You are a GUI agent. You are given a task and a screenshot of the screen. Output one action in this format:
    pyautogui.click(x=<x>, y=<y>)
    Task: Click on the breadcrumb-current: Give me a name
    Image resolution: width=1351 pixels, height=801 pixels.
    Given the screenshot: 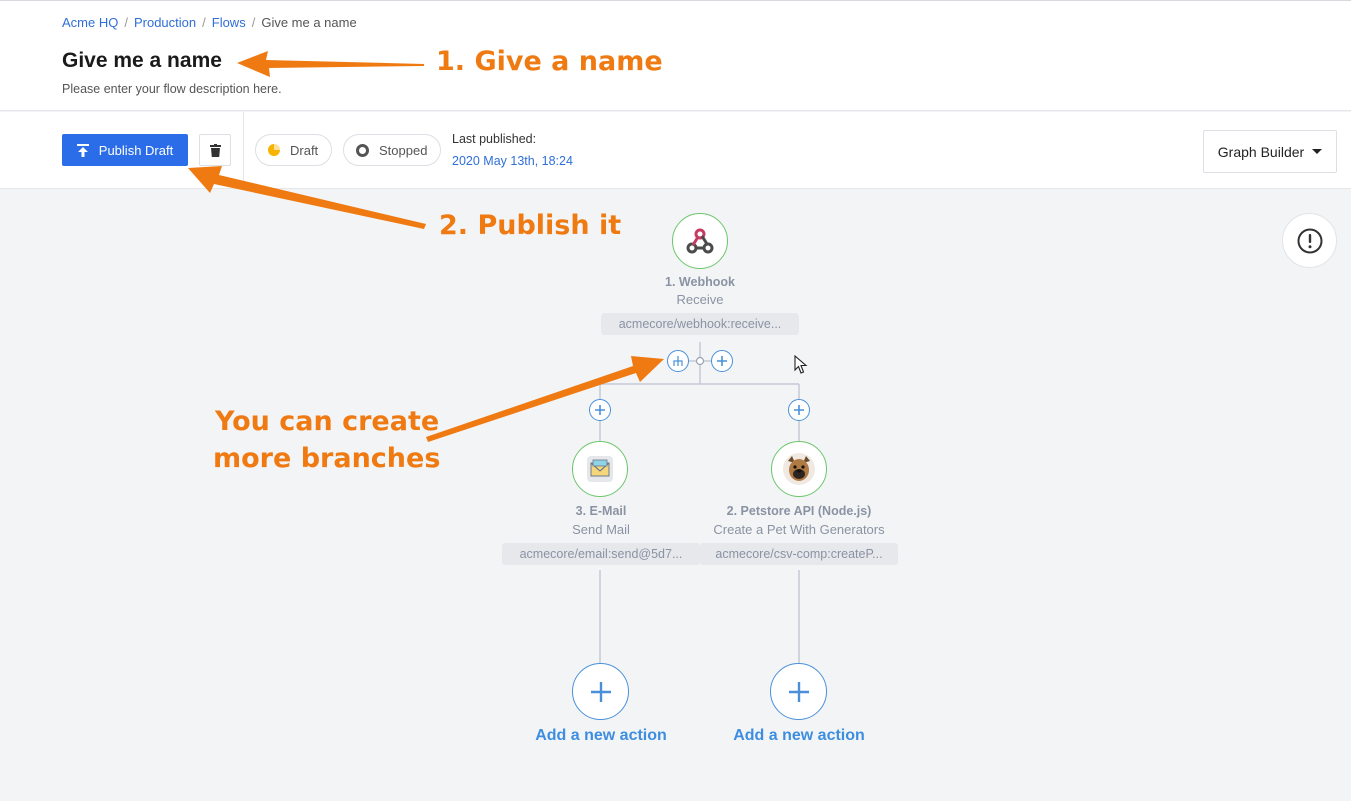 What is the action you would take?
    pyautogui.click(x=309, y=22)
    